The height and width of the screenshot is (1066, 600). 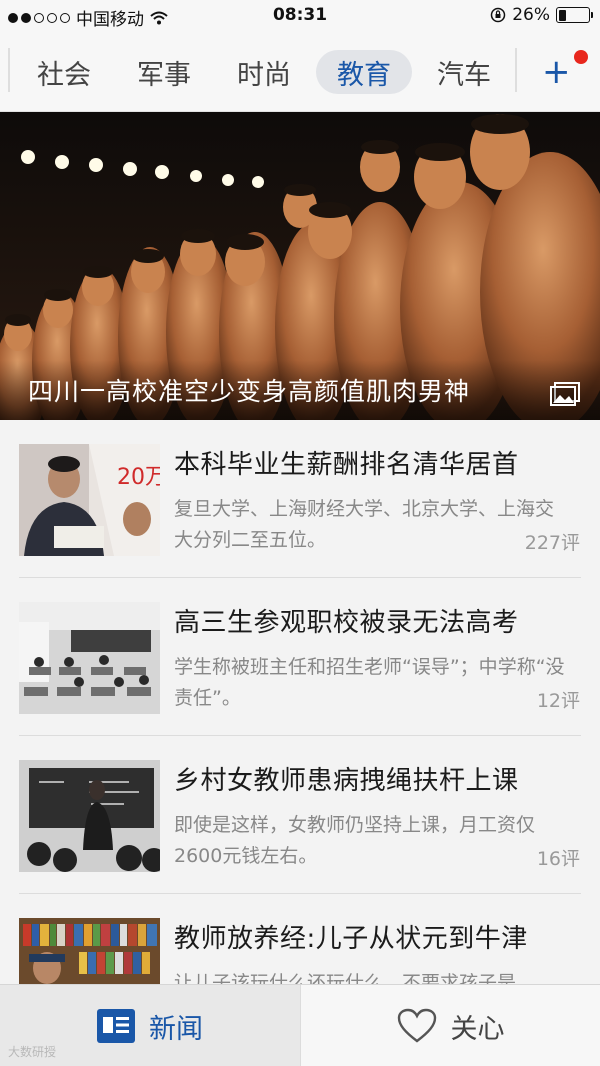 What do you see at coordinates (556, 72) in the screenshot?
I see `plus-icon: +` at bounding box center [556, 72].